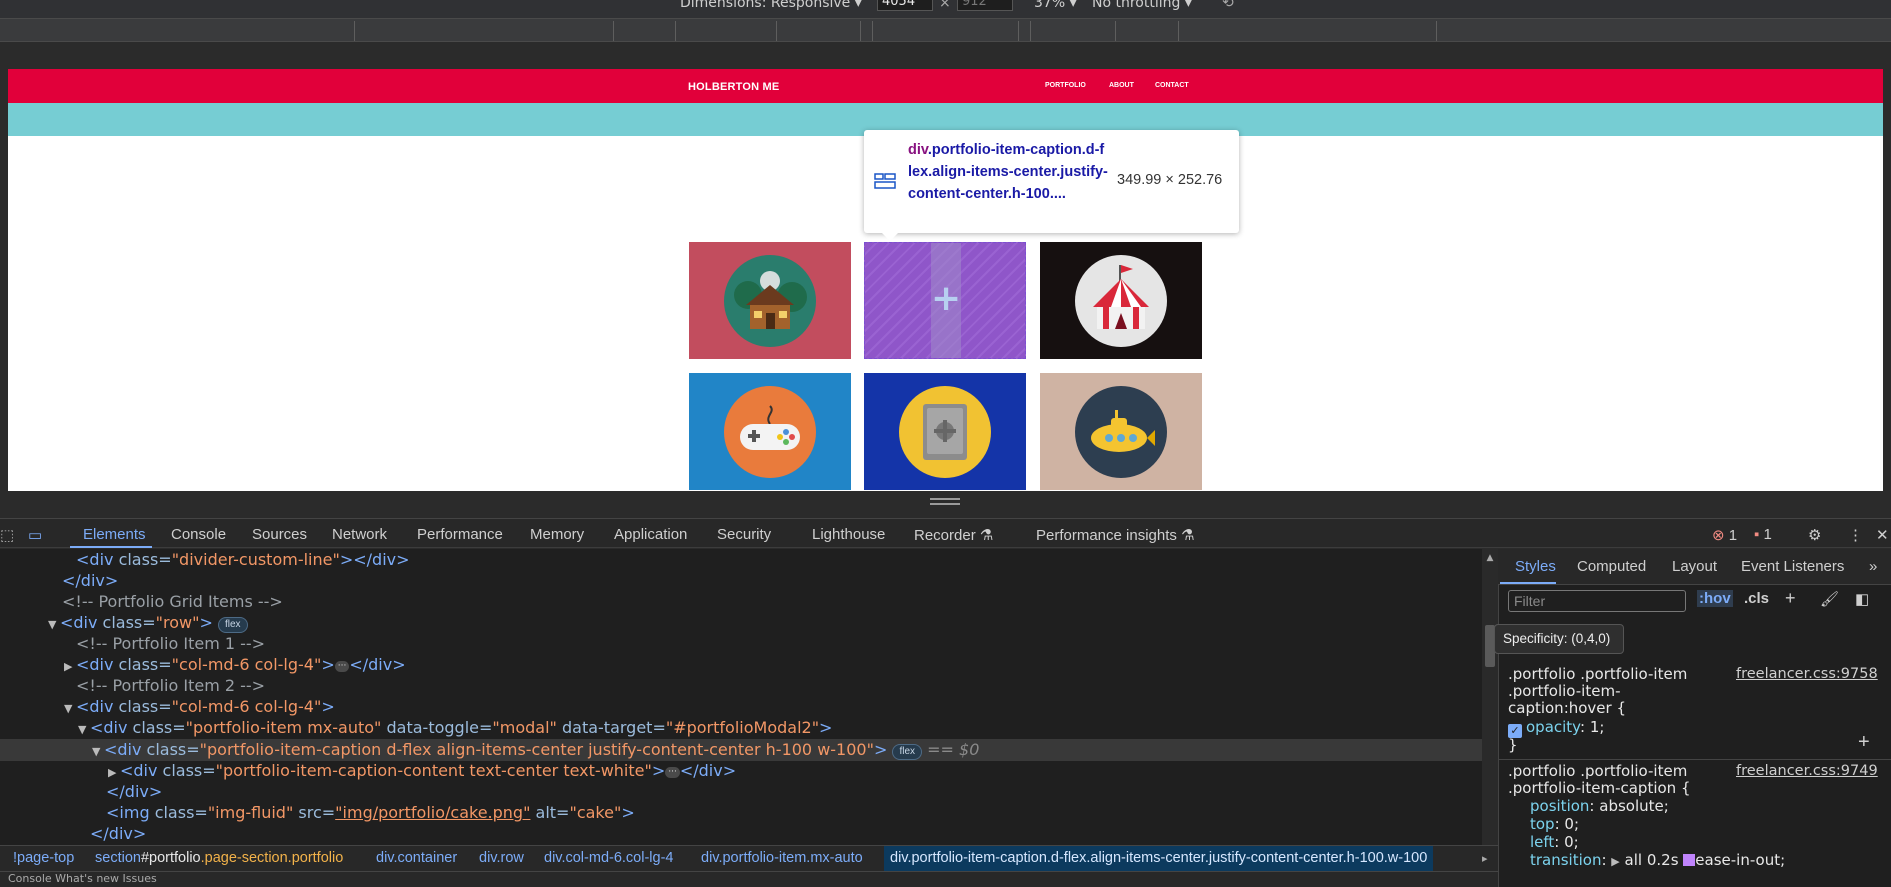  Describe the element at coordinates (1763, 534) in the screenshot. I see `warning-count: ▪ 1` at that location.